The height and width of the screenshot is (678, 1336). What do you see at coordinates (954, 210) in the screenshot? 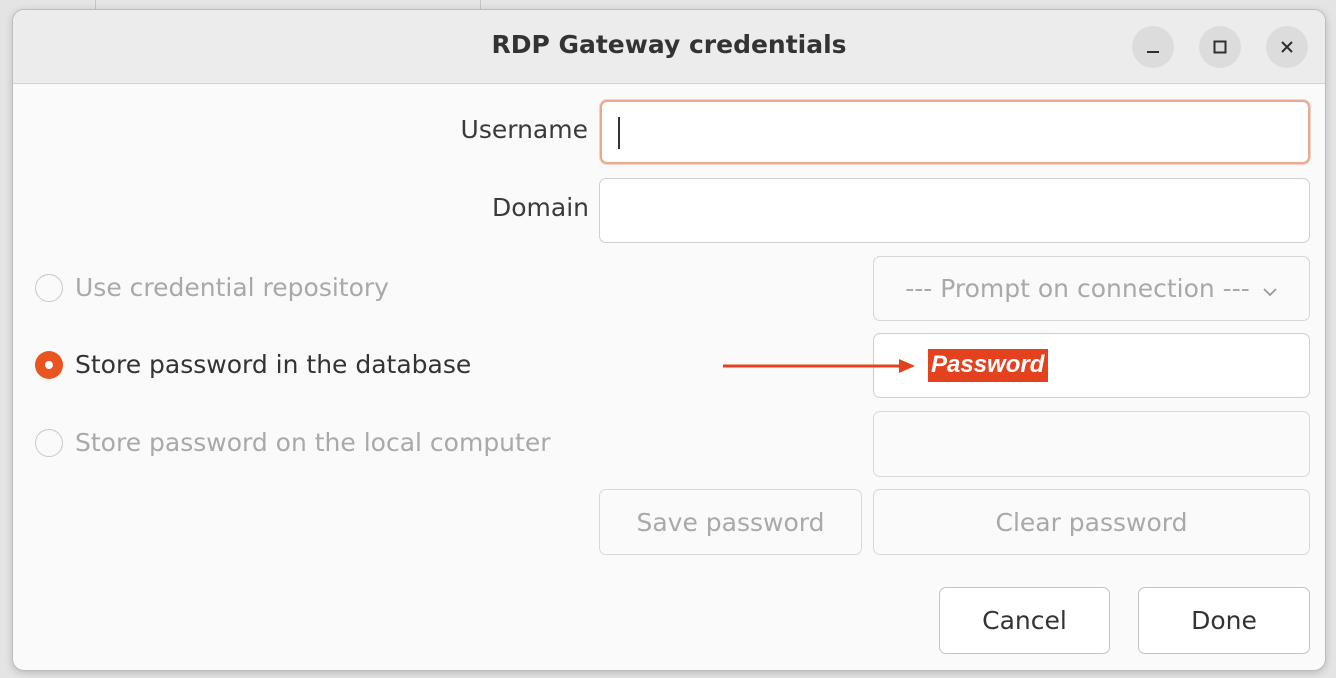
I see `domain-field` at bounding box center [954, 210].